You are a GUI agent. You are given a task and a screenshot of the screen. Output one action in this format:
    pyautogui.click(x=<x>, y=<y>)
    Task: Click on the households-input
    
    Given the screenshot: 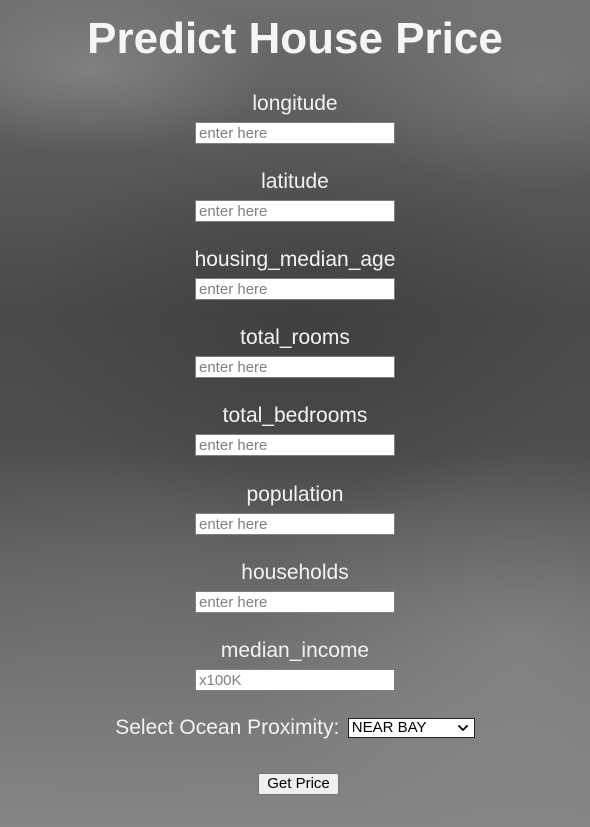 What is the action you would take?
    pyautogui.click(x=295, y=602)
    